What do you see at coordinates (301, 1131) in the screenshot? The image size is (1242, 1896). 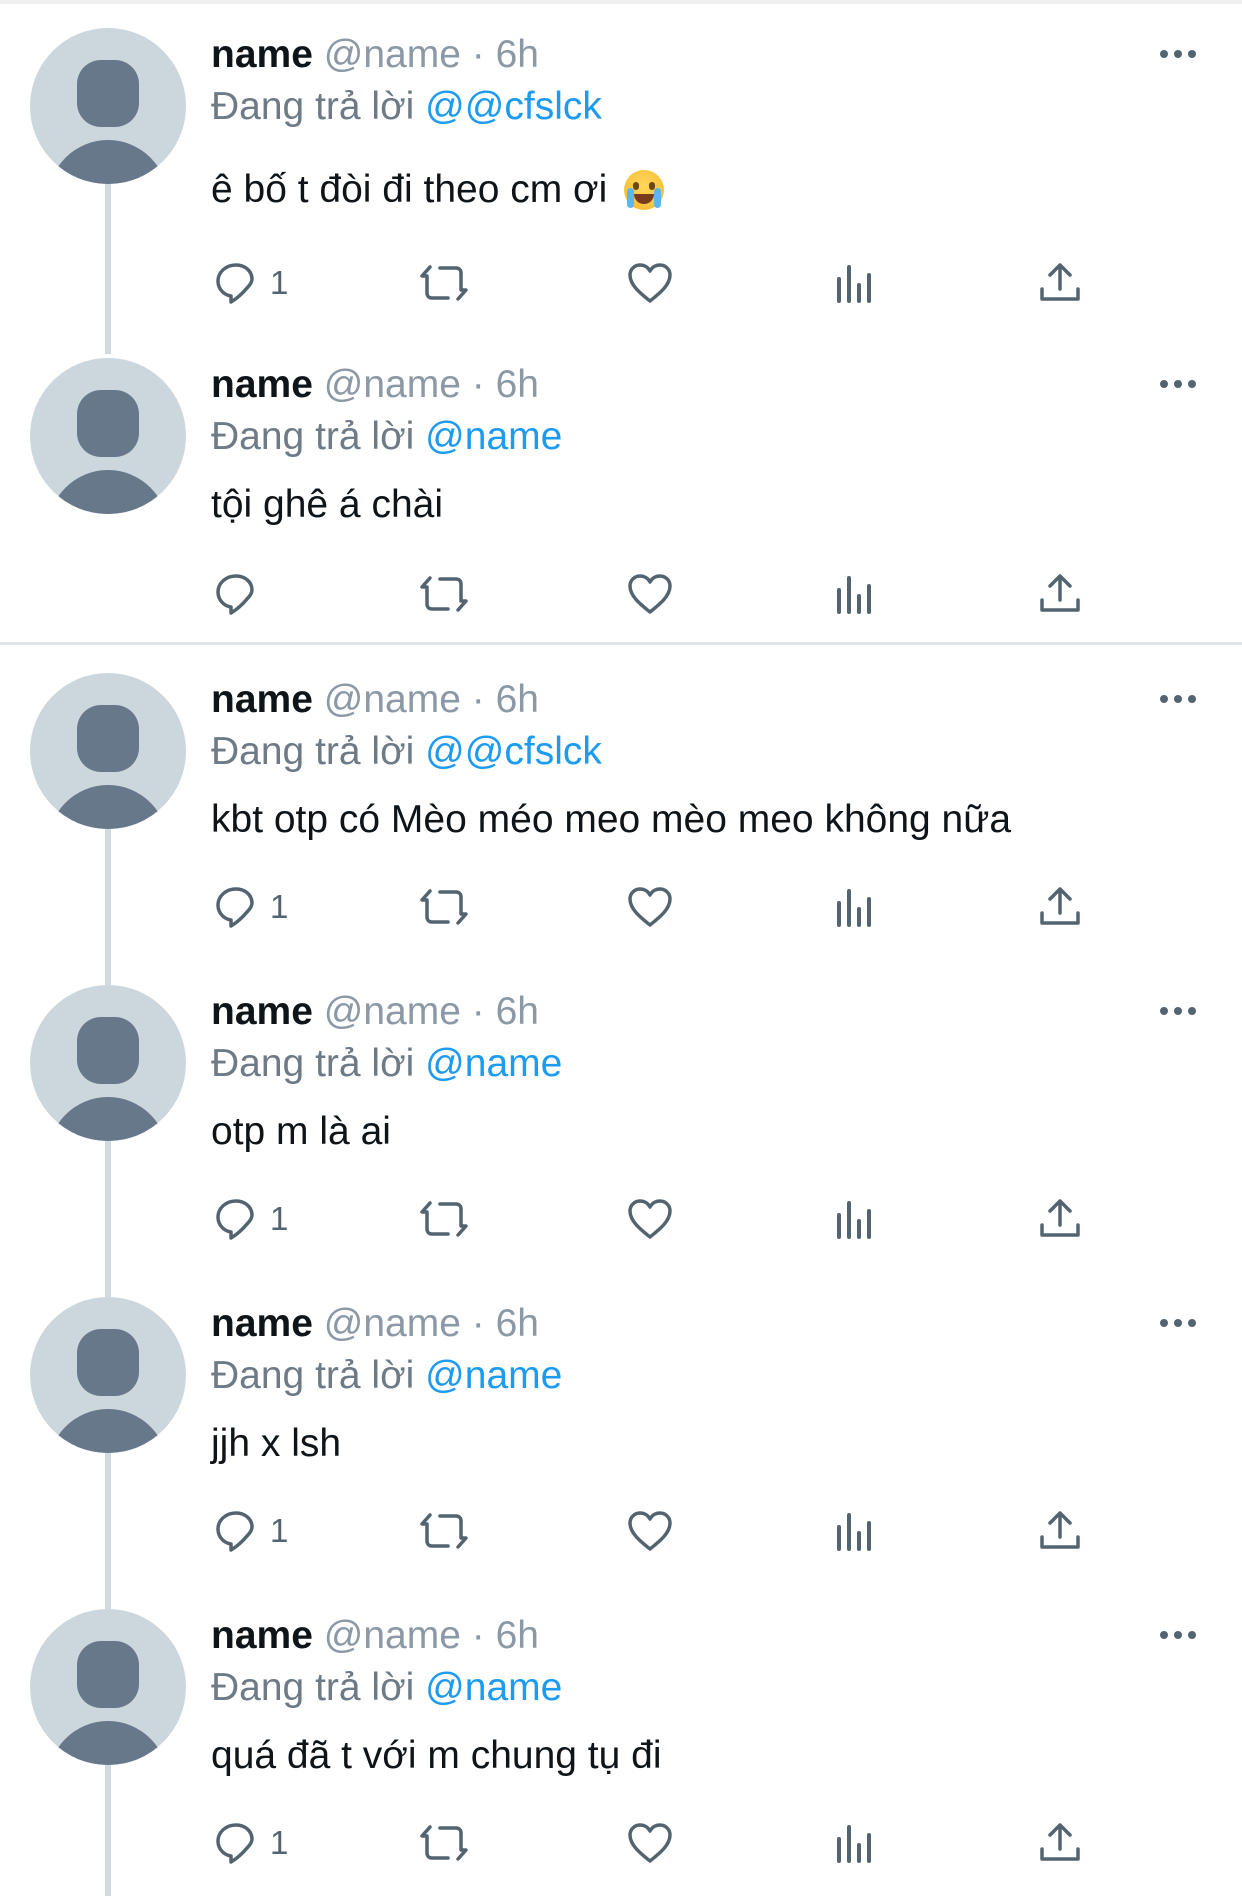 I see `tweet-text: otp m là ai` at bounding box center [301, 1131].